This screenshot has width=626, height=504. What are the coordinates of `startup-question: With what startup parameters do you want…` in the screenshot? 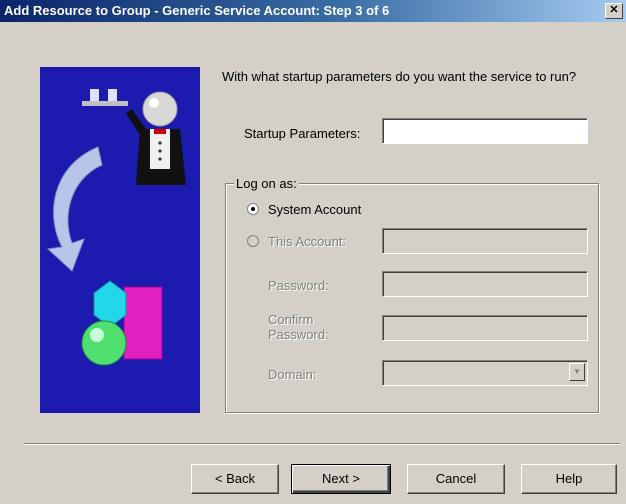 It's located at (399, 76).